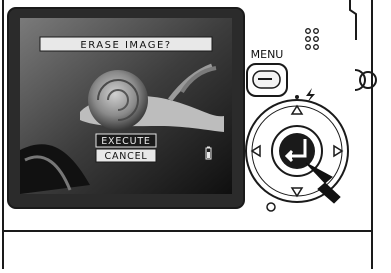  Describe the element at coordinates (297, 97) in the screenshot. I see `indicator-dot` at that location.